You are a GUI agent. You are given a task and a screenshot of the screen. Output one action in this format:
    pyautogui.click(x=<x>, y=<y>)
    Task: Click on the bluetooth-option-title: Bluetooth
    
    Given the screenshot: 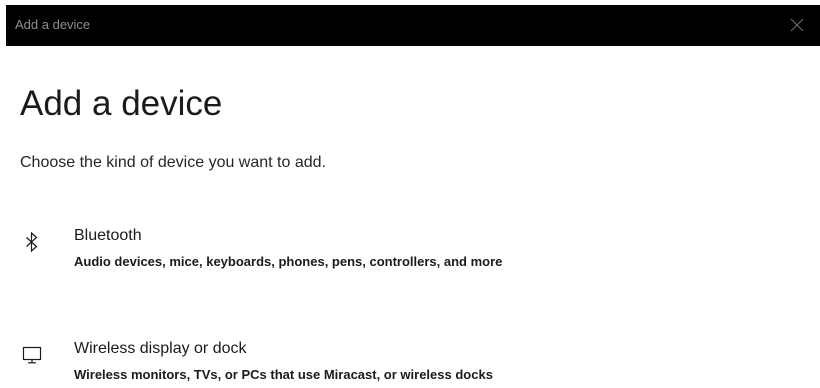 What is the action you would take?
    pyautogui.click(x=108, y=235)
    